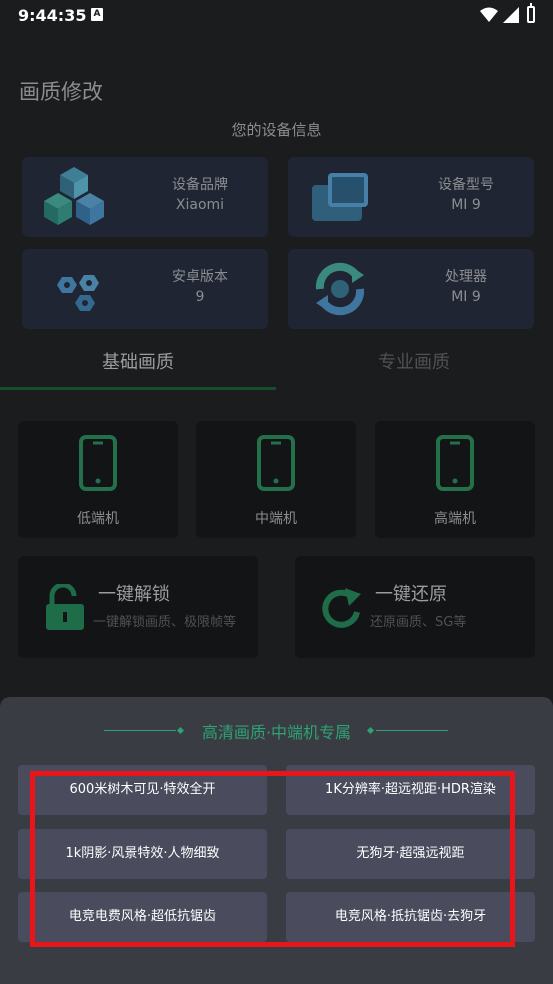  I want to click on battery-icon, so click(531, 13).